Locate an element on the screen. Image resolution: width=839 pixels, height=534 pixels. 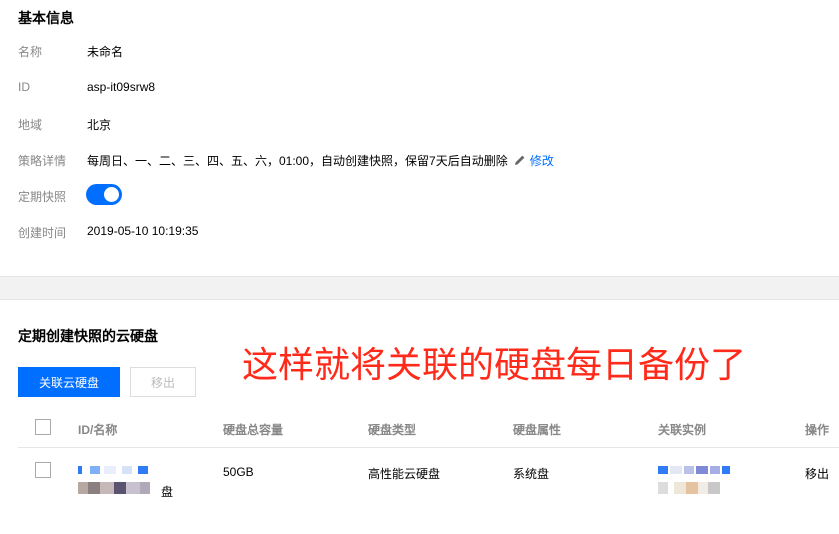
select-all-checkbox is located at coordinates (43, 427).